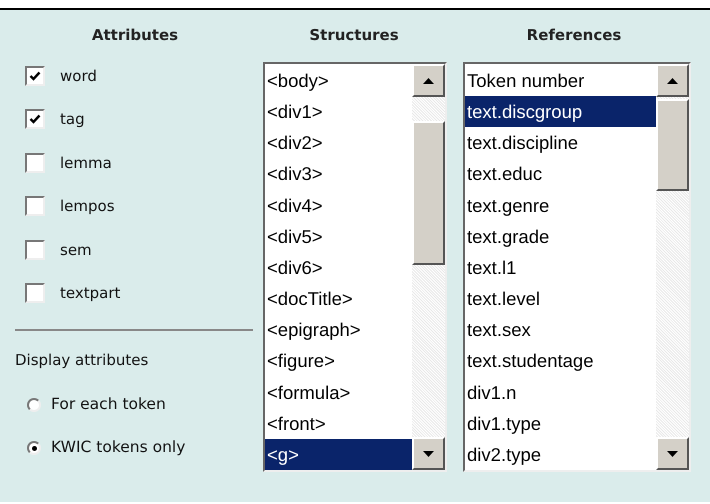 Image resolution: width=710 pixels, height=504 pixels. I want to click on list-item: div1.type, so click(560, 423).